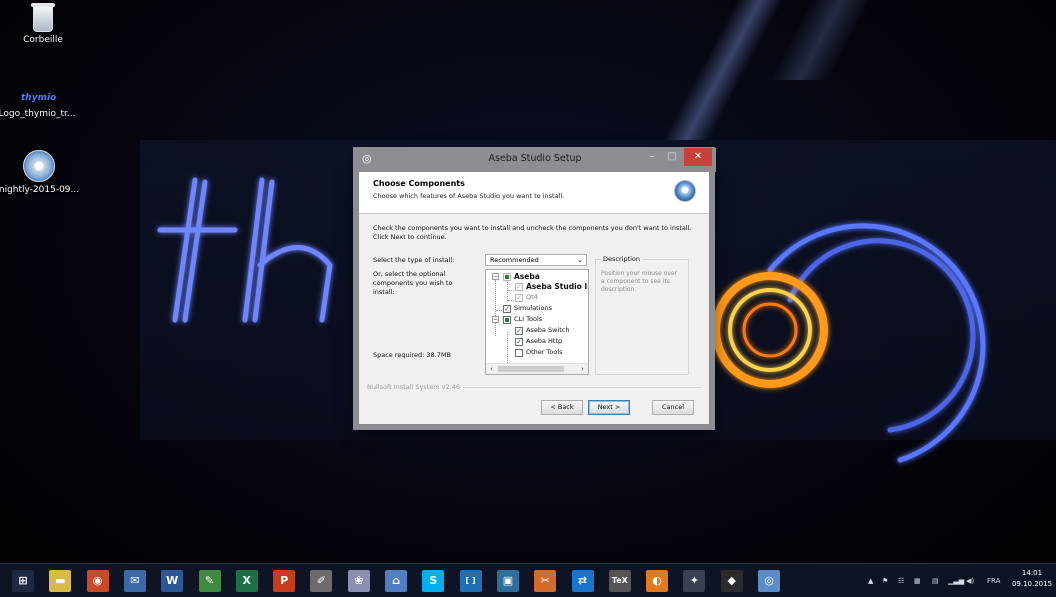  Describe the element at coordinates (39, 98) in the screenshot. I see `thymio-logo-icon: thymio` at that location.